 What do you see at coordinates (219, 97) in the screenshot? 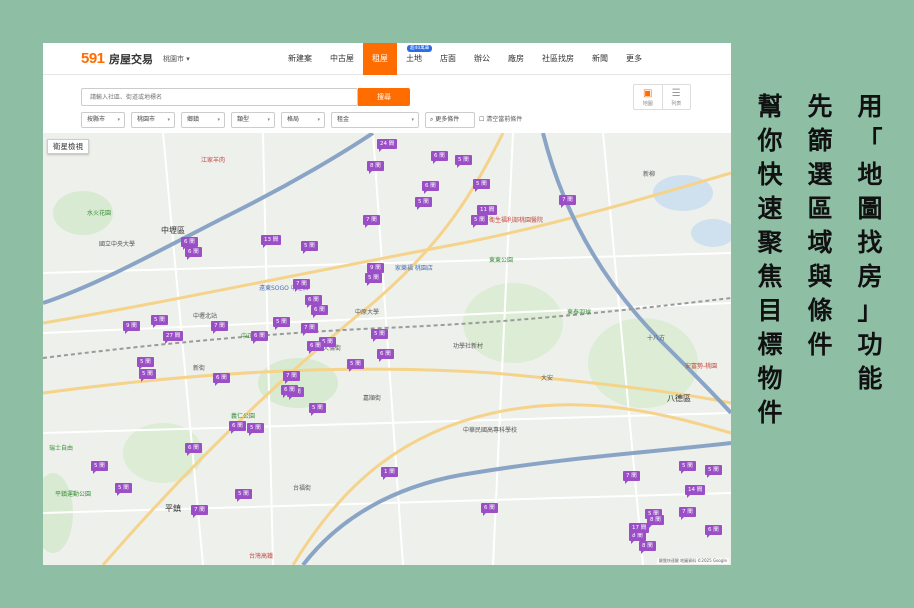
I see `search-input` at bounding box center [219, 97].